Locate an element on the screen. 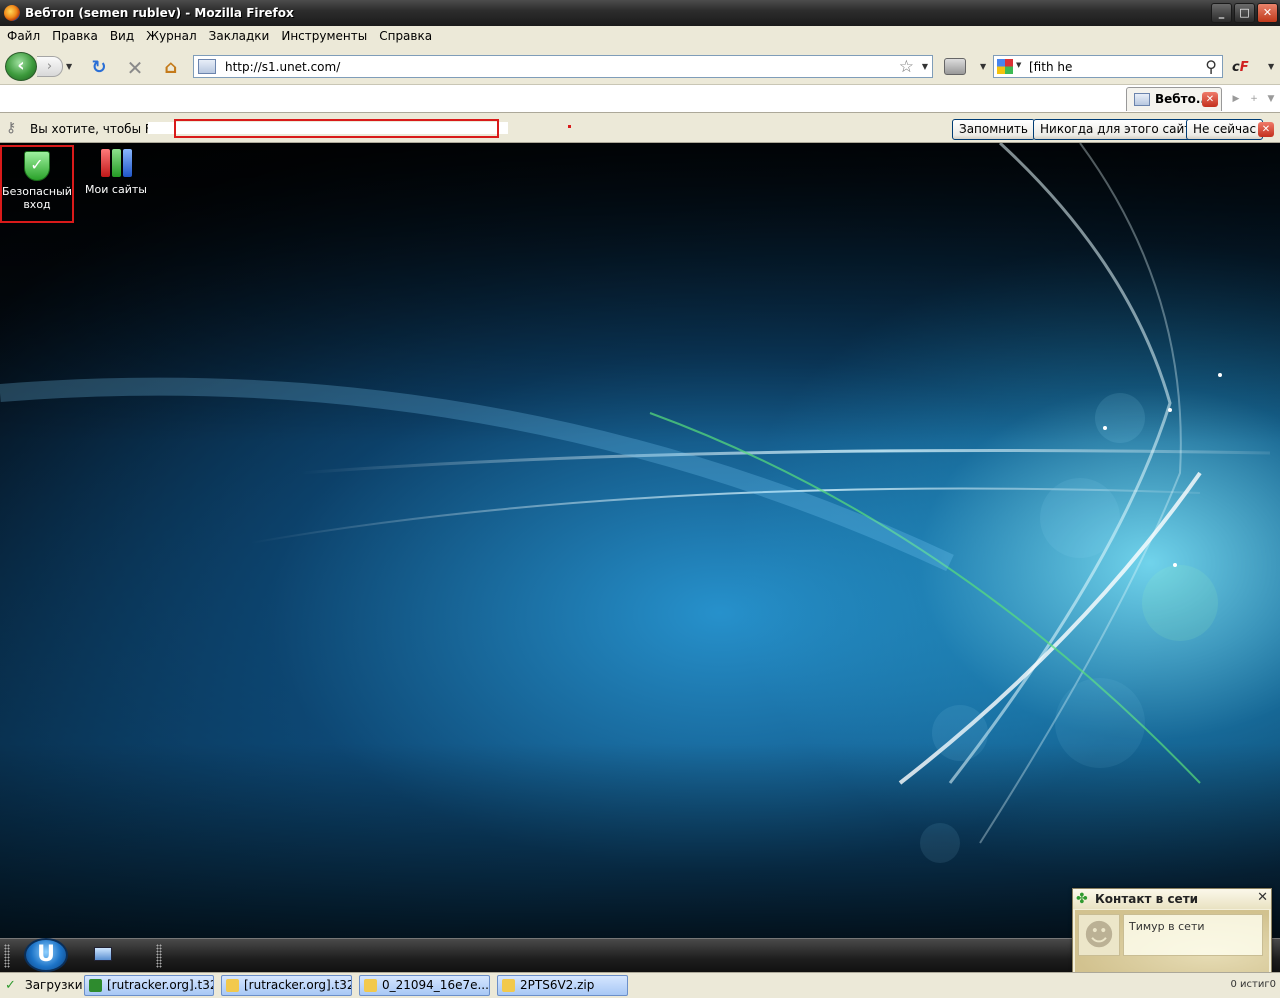 The width and height of the screenshot is (1280, 998). bookmark-star-icon: ☆ is located at coordinates (906, 67).